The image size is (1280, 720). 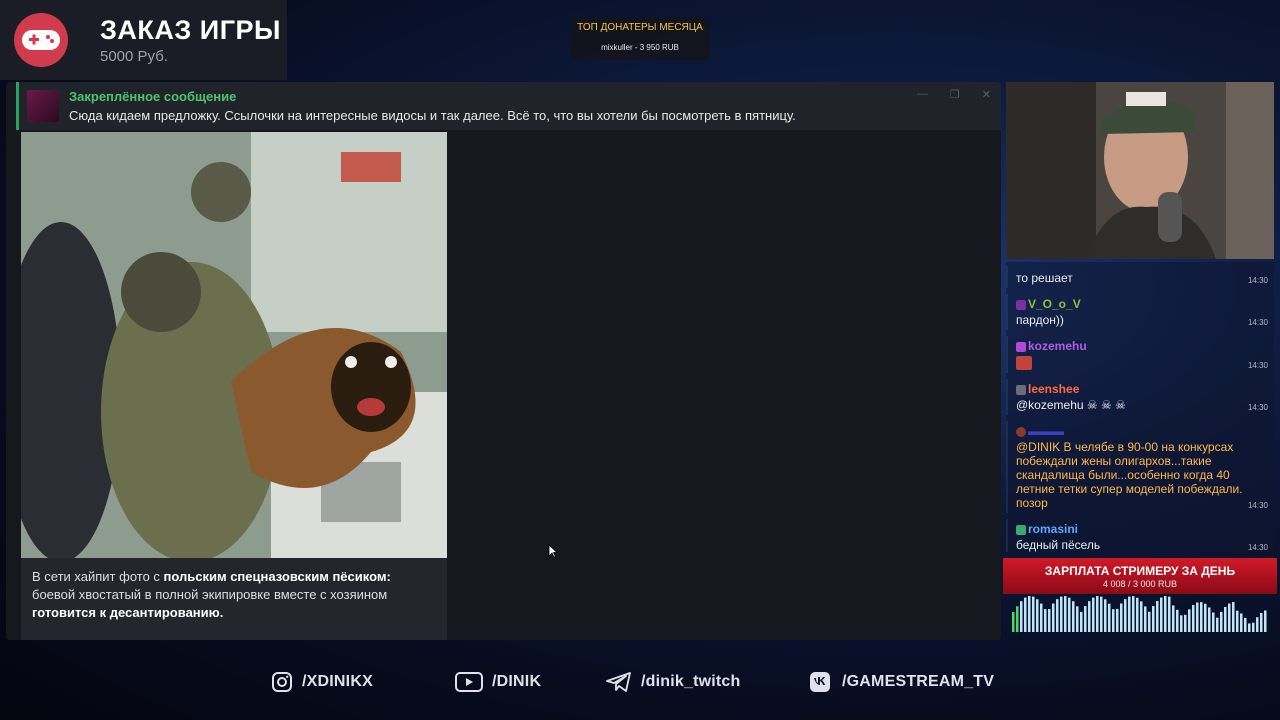 What do you see at coordinates (986, 94) in the screenshot?
I see `close-icon: ✕` at bounding box center [986, 94].